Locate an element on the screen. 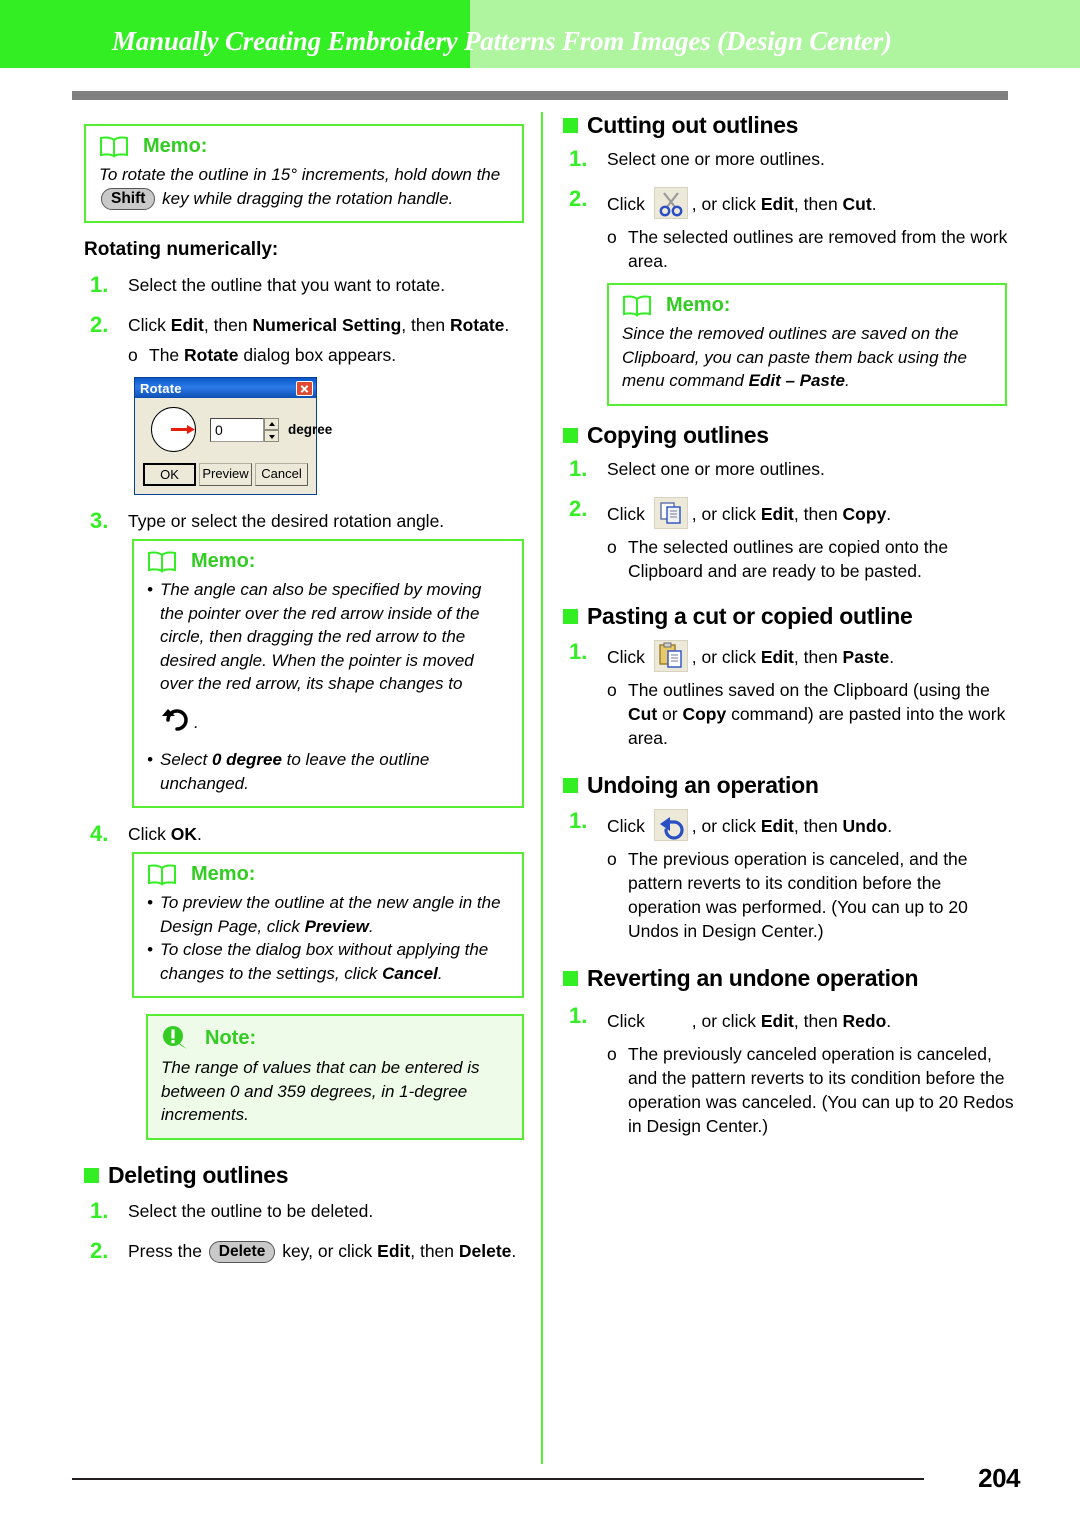  menu-numerical-setting: Numerical Setting is located at coordinates (327, 325).